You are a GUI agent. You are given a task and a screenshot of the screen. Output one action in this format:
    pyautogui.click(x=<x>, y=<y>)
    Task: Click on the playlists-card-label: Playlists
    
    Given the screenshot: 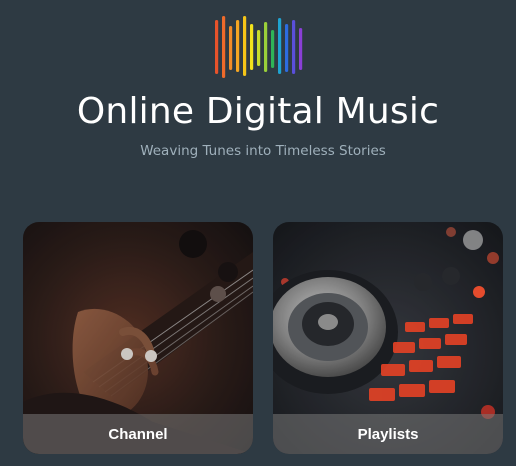 What is the action you would take?
    pyautogui.click(x=388, y=434)
    